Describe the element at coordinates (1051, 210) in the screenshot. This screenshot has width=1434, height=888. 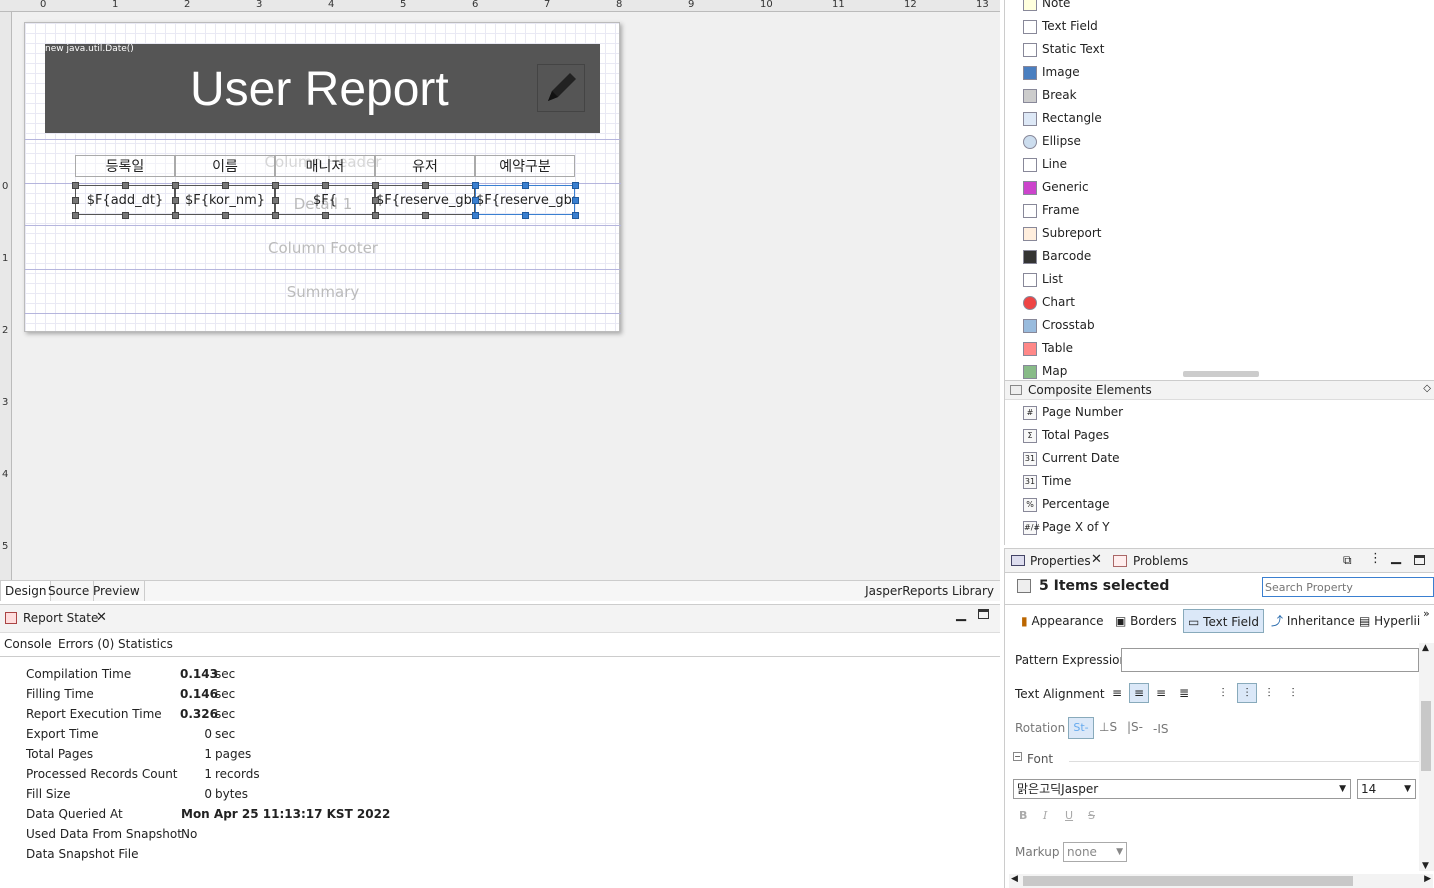
I see `palette-item-frame: Frame` at that location.